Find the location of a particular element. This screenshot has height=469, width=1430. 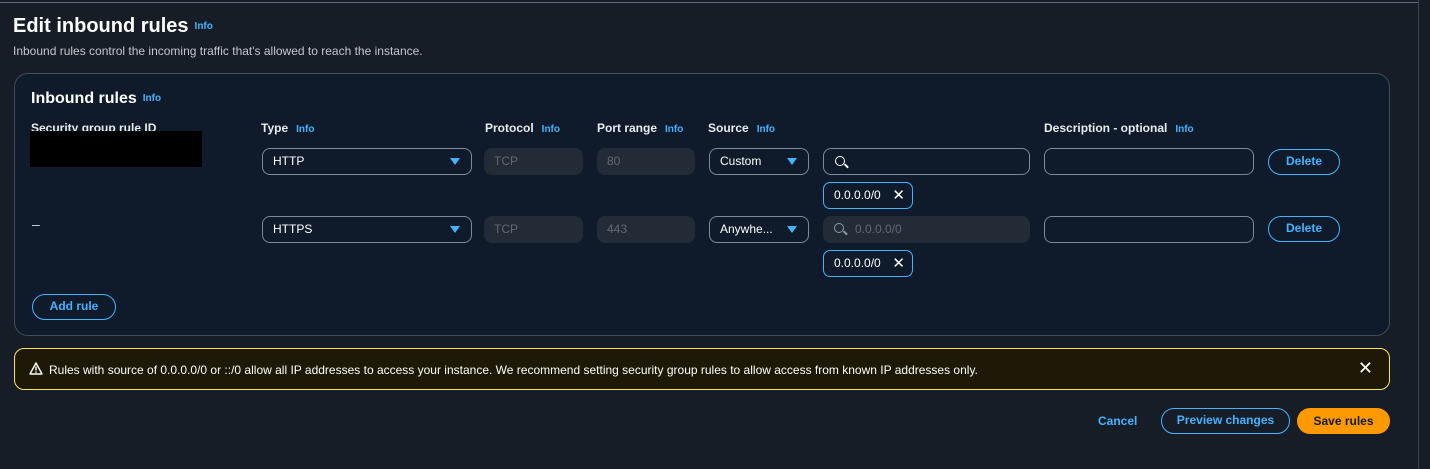

page-title: Edit inbound rules Info is located at coordinates (113, 26).